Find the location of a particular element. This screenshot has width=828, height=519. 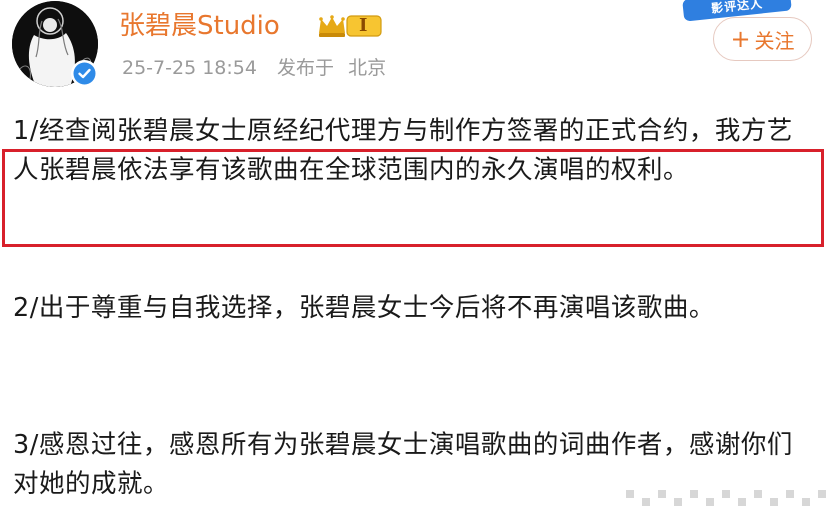

watermark-pattern is located at coordinates (726, 498).